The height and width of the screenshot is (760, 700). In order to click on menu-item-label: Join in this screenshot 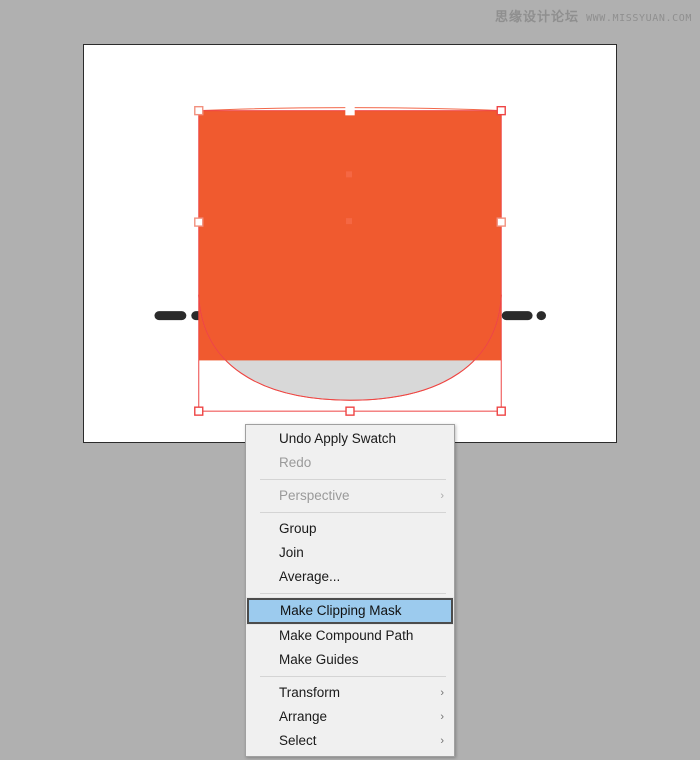, I will do `click(291, 552)`.